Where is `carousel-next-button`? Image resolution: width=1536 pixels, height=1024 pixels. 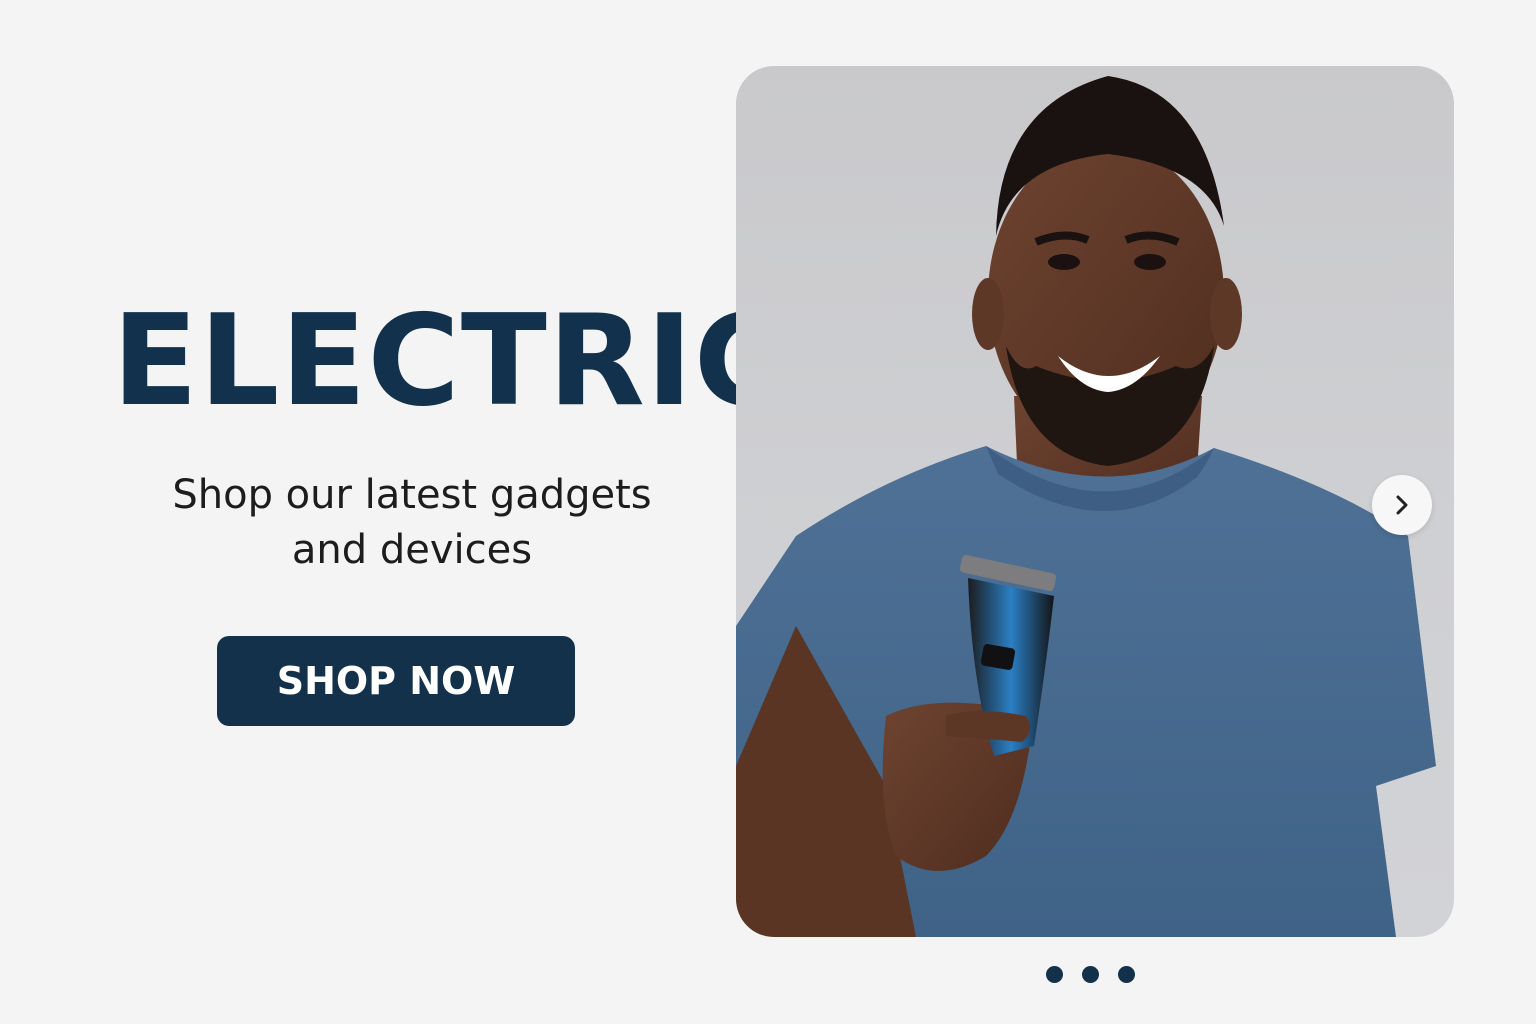
carousel-next-button is located at coordinates (1402, 505).